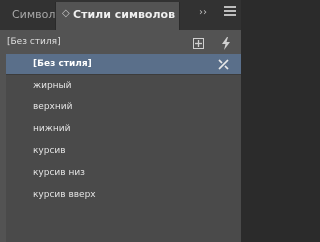 The height and width of the screenshot is (242, 320). Describe the element at coordinates (49, 151) in the screenshot. I see `list-item-label: курсив` at that location.